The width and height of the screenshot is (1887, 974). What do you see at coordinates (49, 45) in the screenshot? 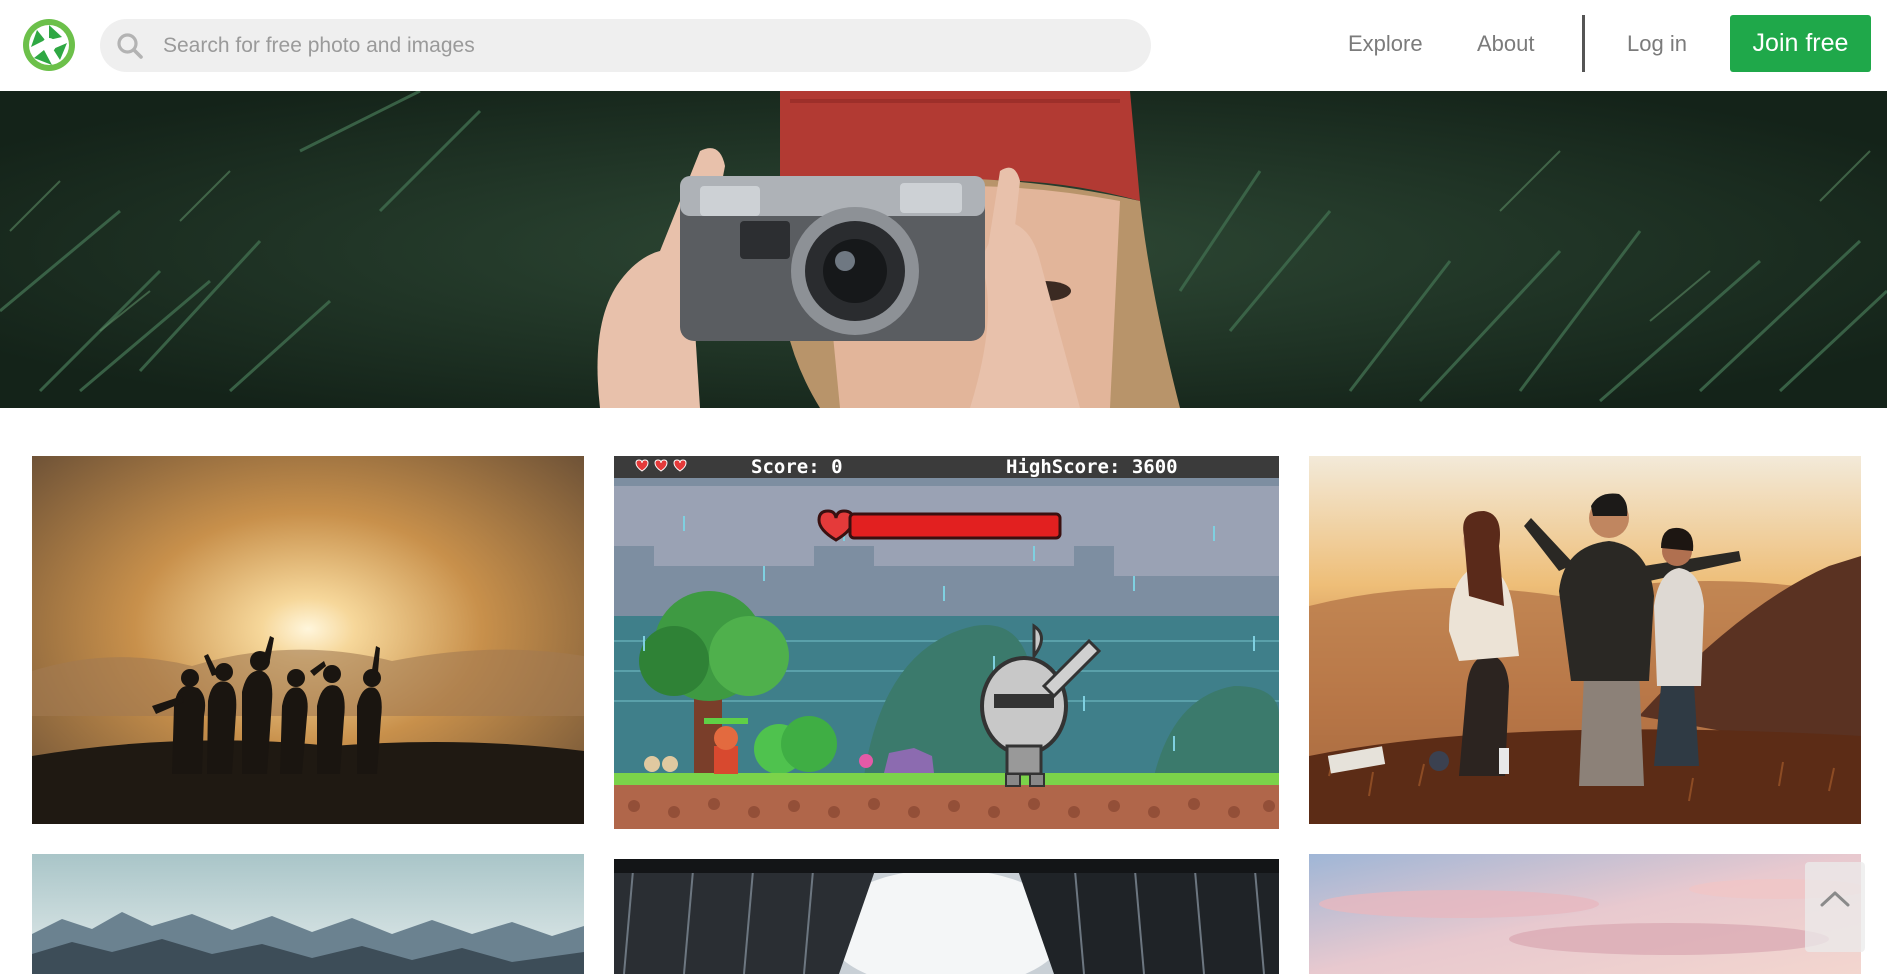
I see `aperture-logo-icon` at bounding box center [49, 45].